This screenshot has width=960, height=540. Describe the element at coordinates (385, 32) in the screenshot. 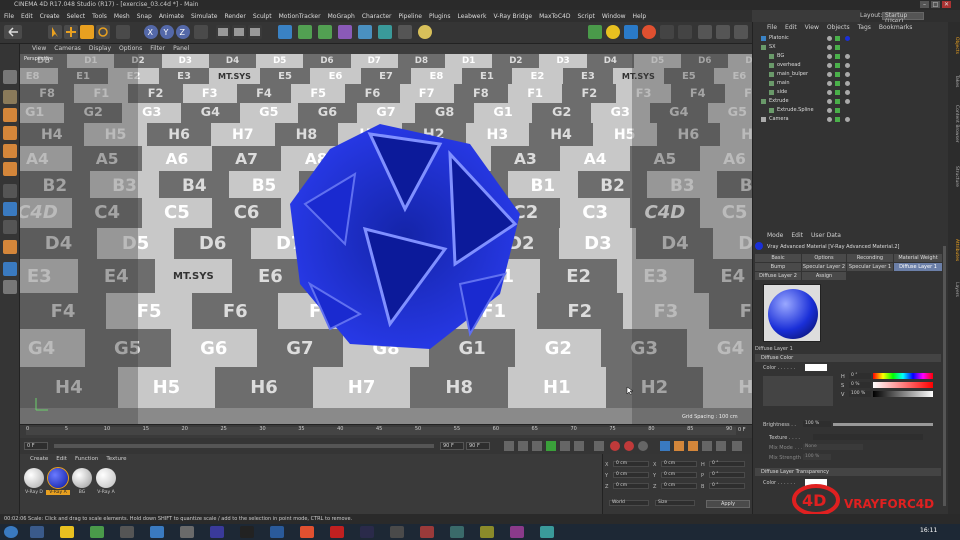

I see `environment-icon` at that location.